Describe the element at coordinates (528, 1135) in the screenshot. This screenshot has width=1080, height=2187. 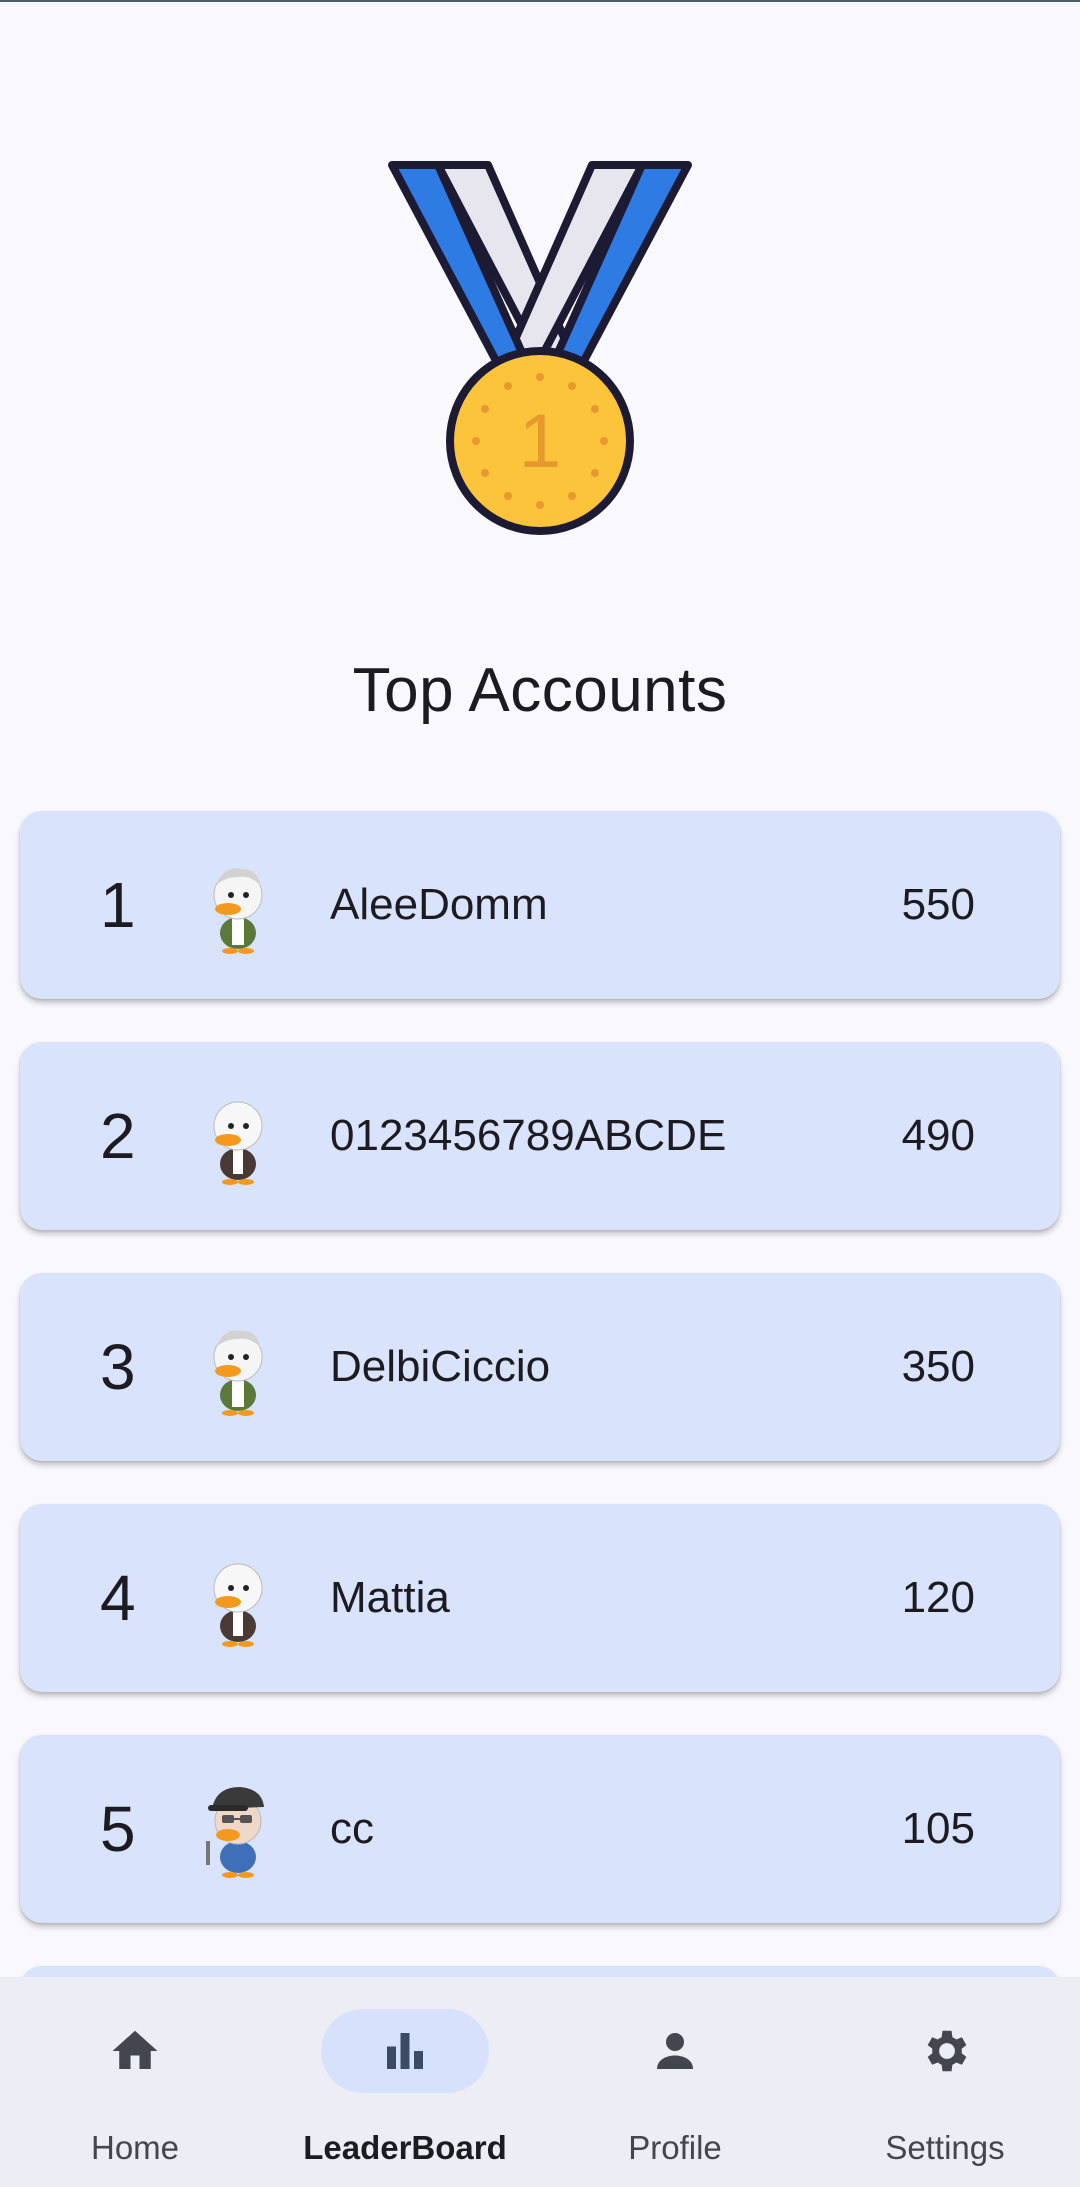
I see `account-name: 0123456789ABCDE` at that location.